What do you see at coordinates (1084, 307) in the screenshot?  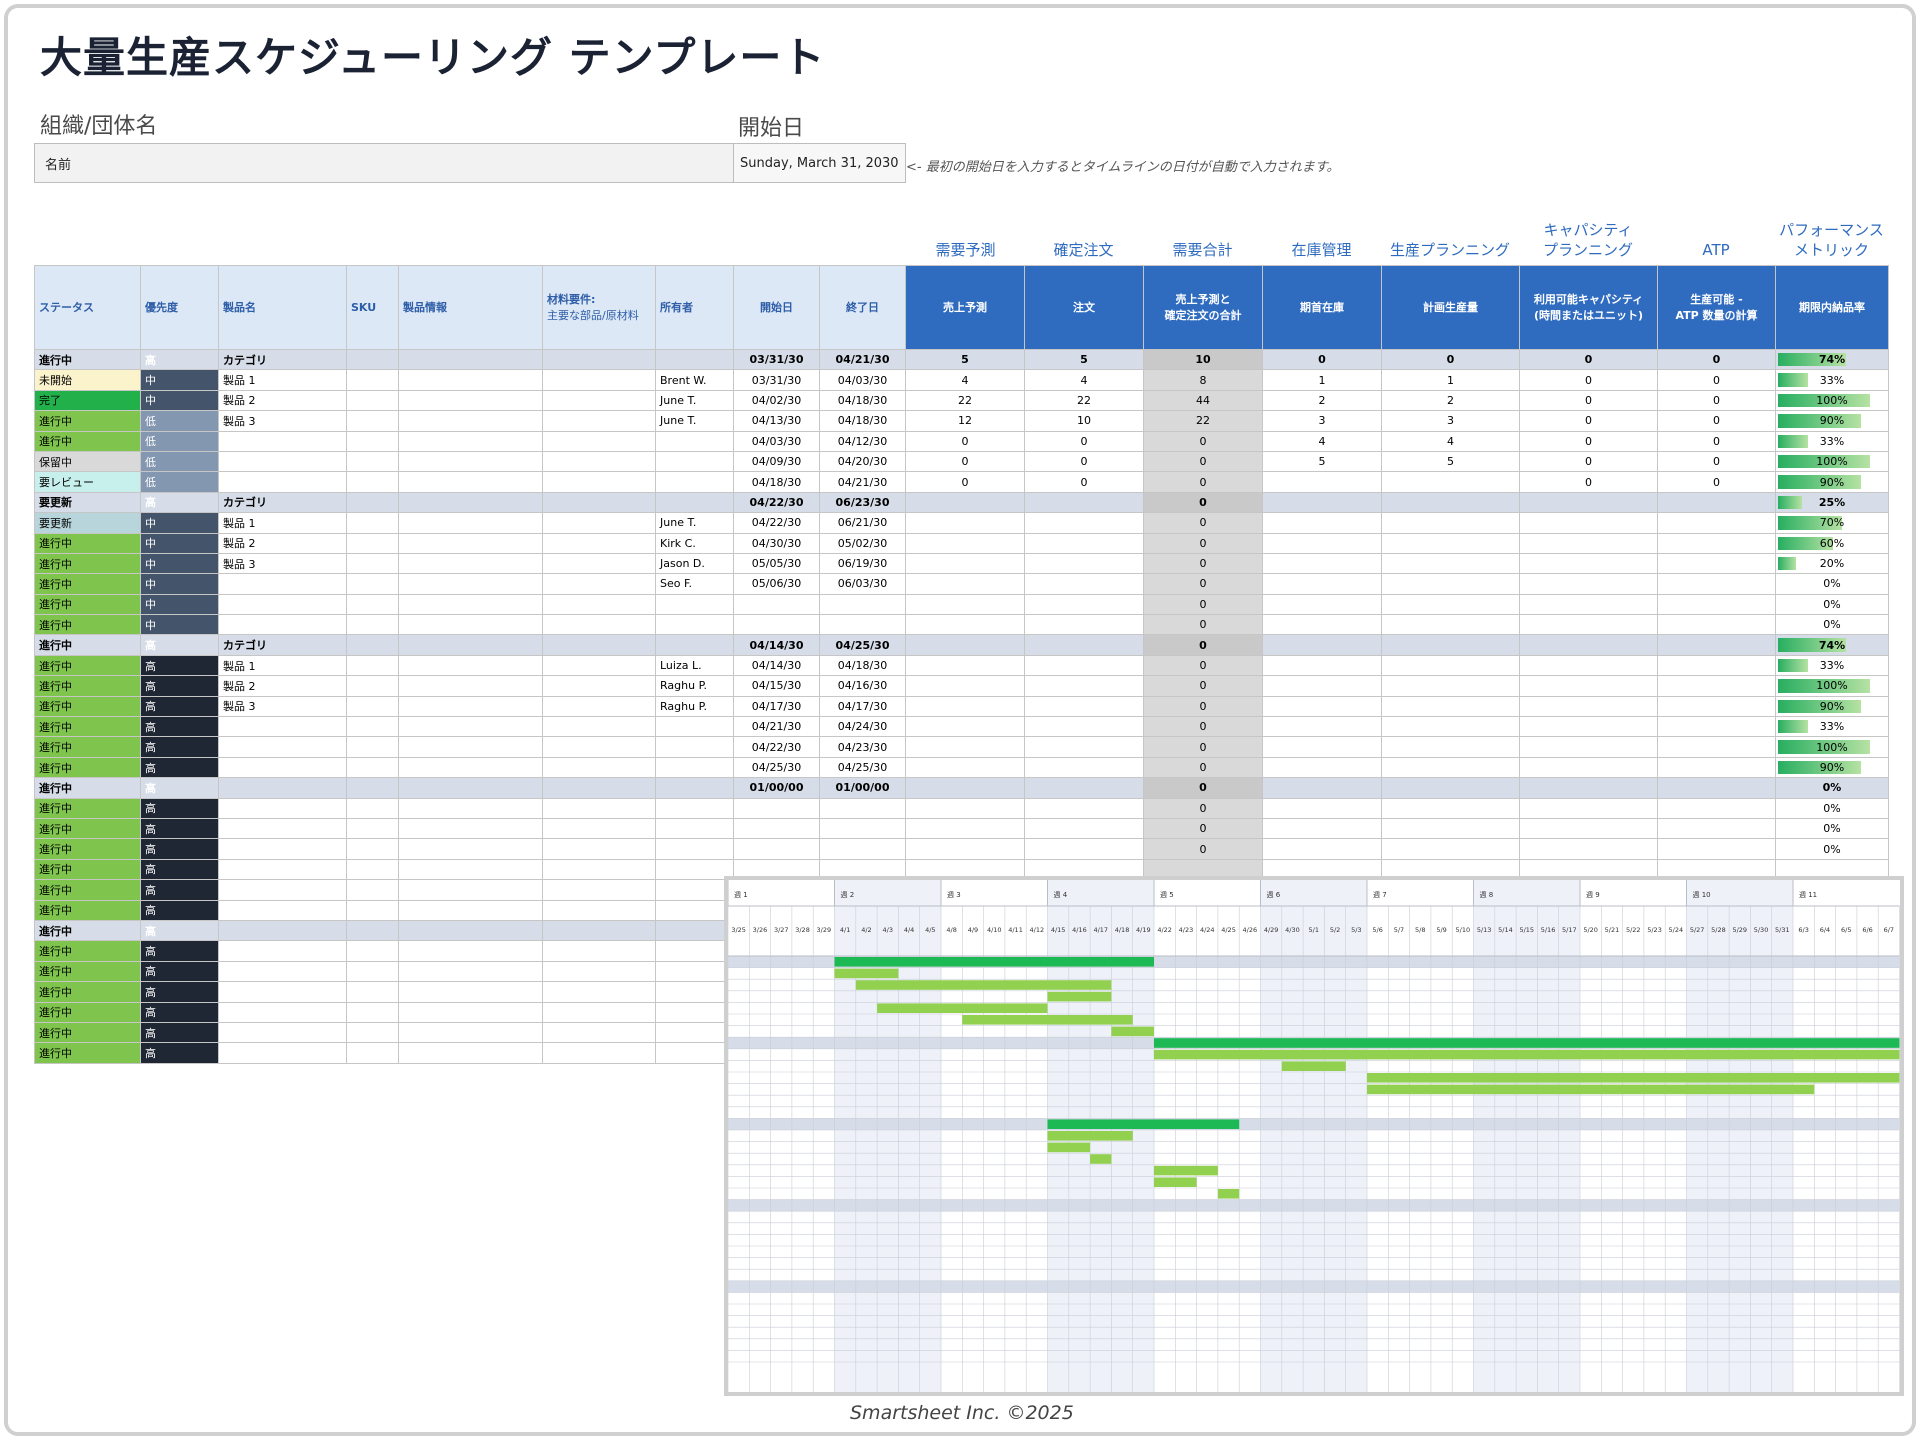 I see `col-orders: 注文` at bounding box center [1084, 307].